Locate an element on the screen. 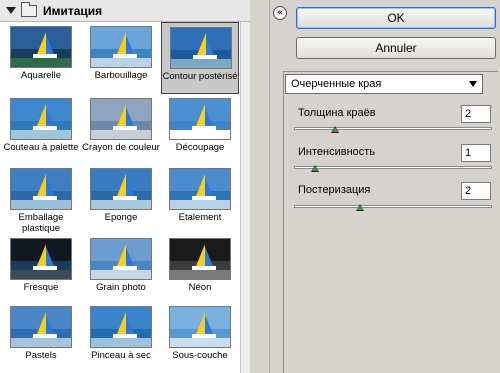 The width and height of the screenshot is (500, 373). filter-thumbnail: Eponge is located at coordinates (121, 200).